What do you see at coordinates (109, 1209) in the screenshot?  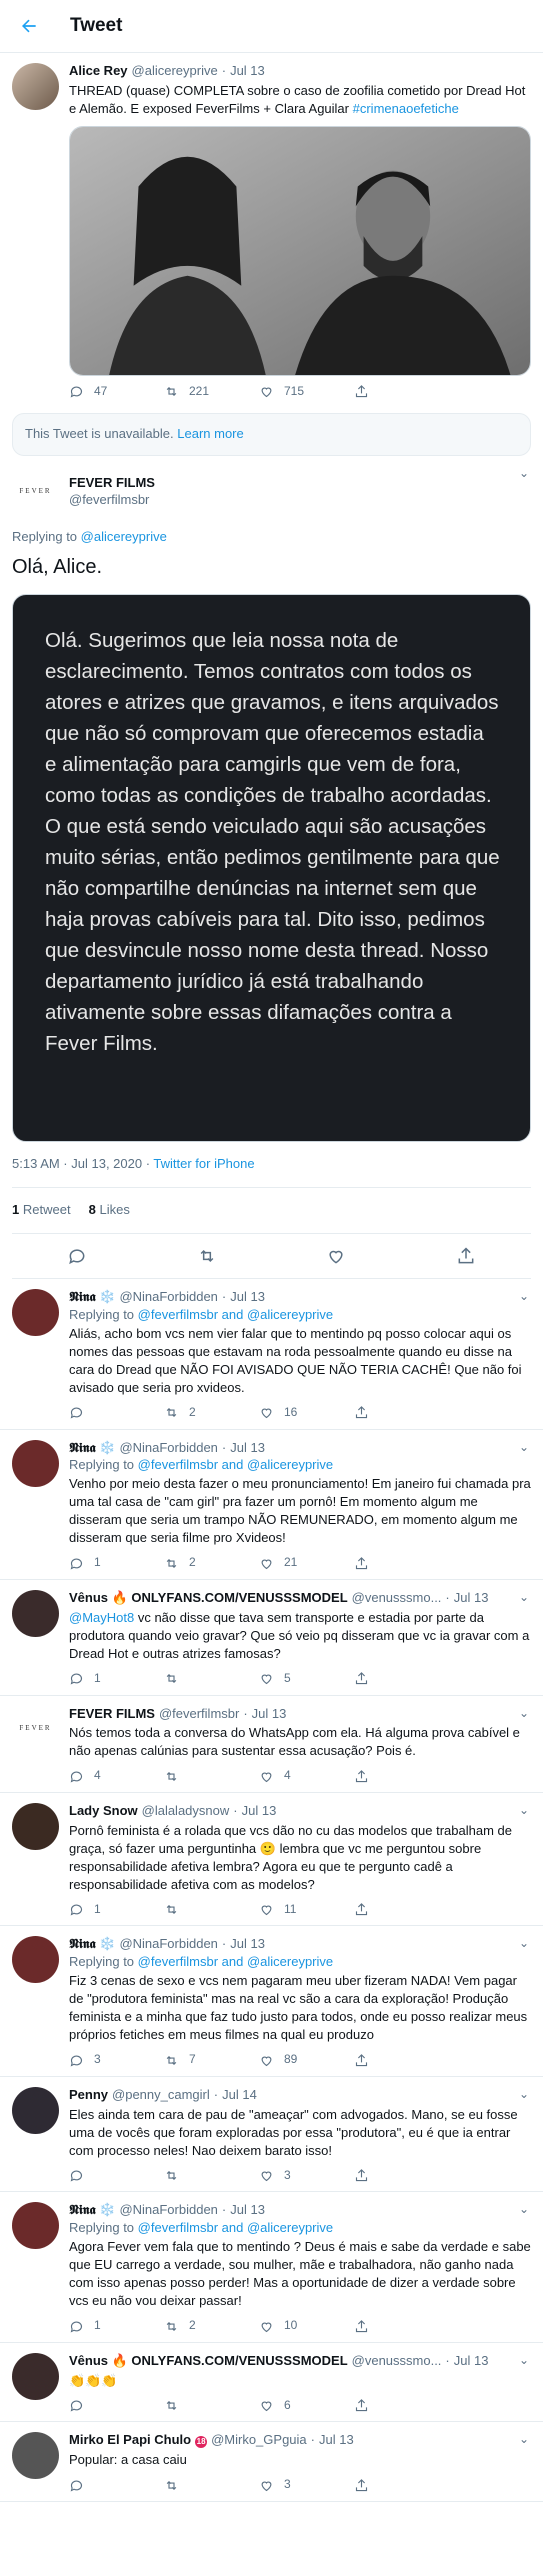 I see `likes-stat: 8 Likes` at bounding box center [109, 1209].